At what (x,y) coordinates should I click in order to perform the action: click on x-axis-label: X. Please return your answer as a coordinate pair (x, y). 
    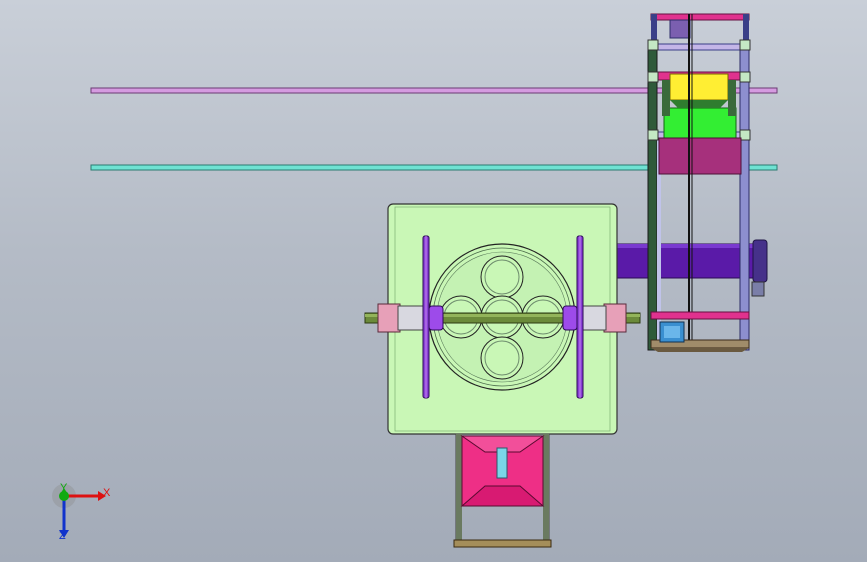
    Looking at the image, I should click on (107, 493).